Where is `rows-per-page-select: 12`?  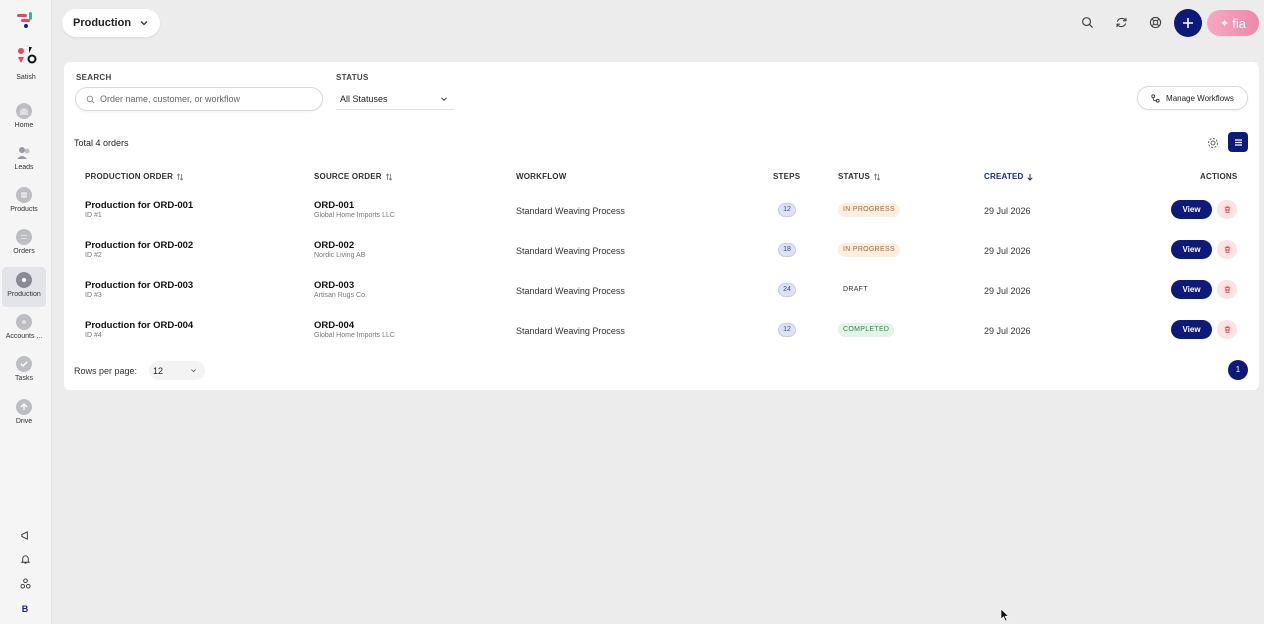
rows-per-page-select: 12 is located at coordinates (177, 370).